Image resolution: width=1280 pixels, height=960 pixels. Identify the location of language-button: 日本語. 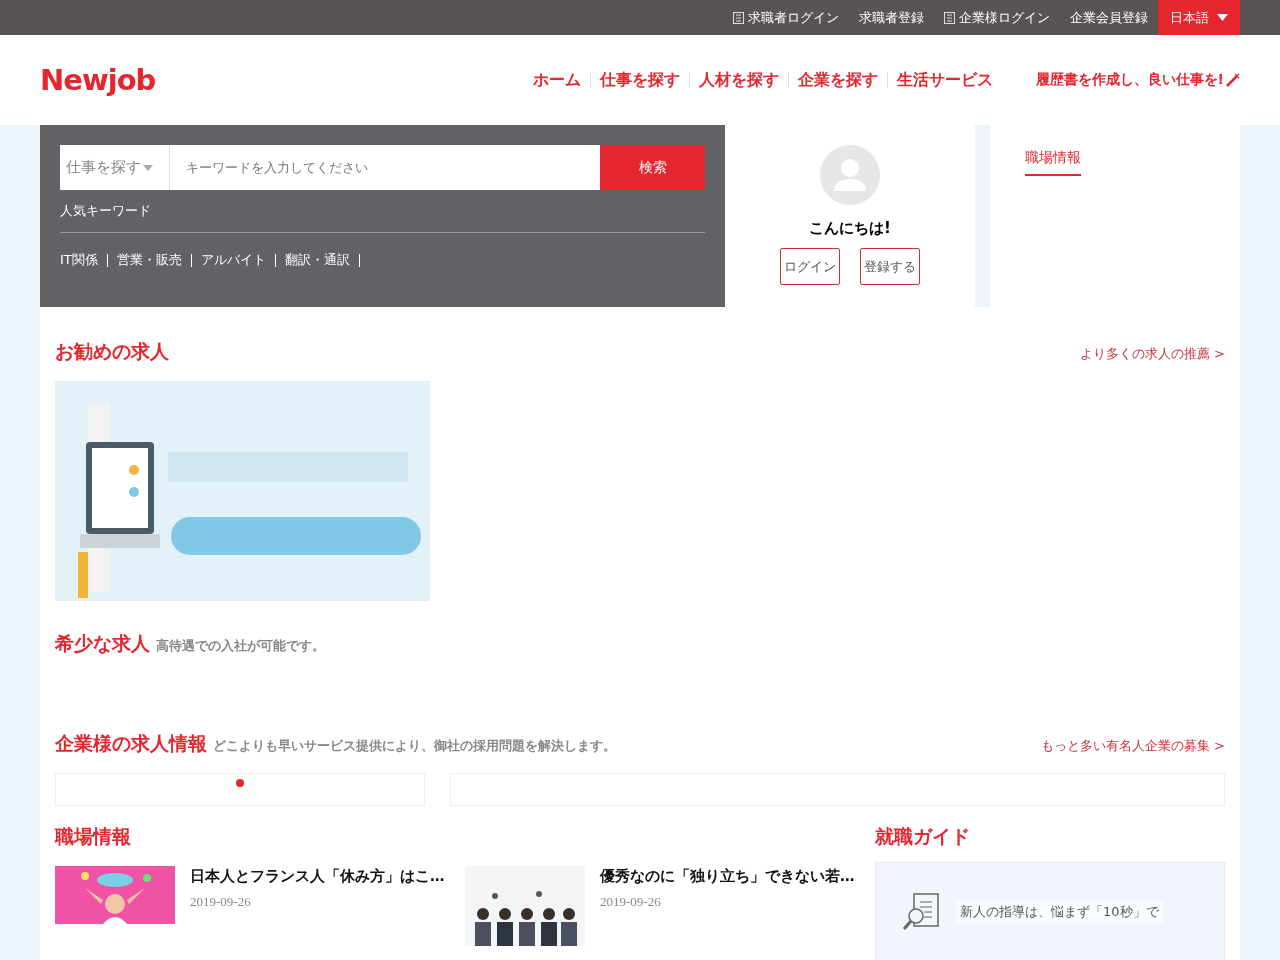
(1199, 17).